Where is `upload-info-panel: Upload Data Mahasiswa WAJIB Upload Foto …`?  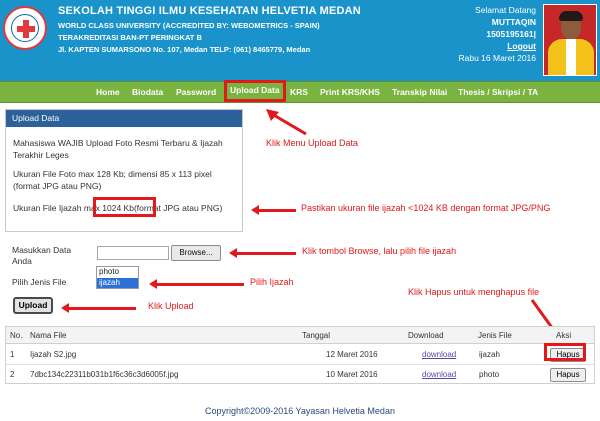 upload-info-panel: Upload Data Mahasiswa WAJIB Upload Foto … is located at coordinates (124, 170).